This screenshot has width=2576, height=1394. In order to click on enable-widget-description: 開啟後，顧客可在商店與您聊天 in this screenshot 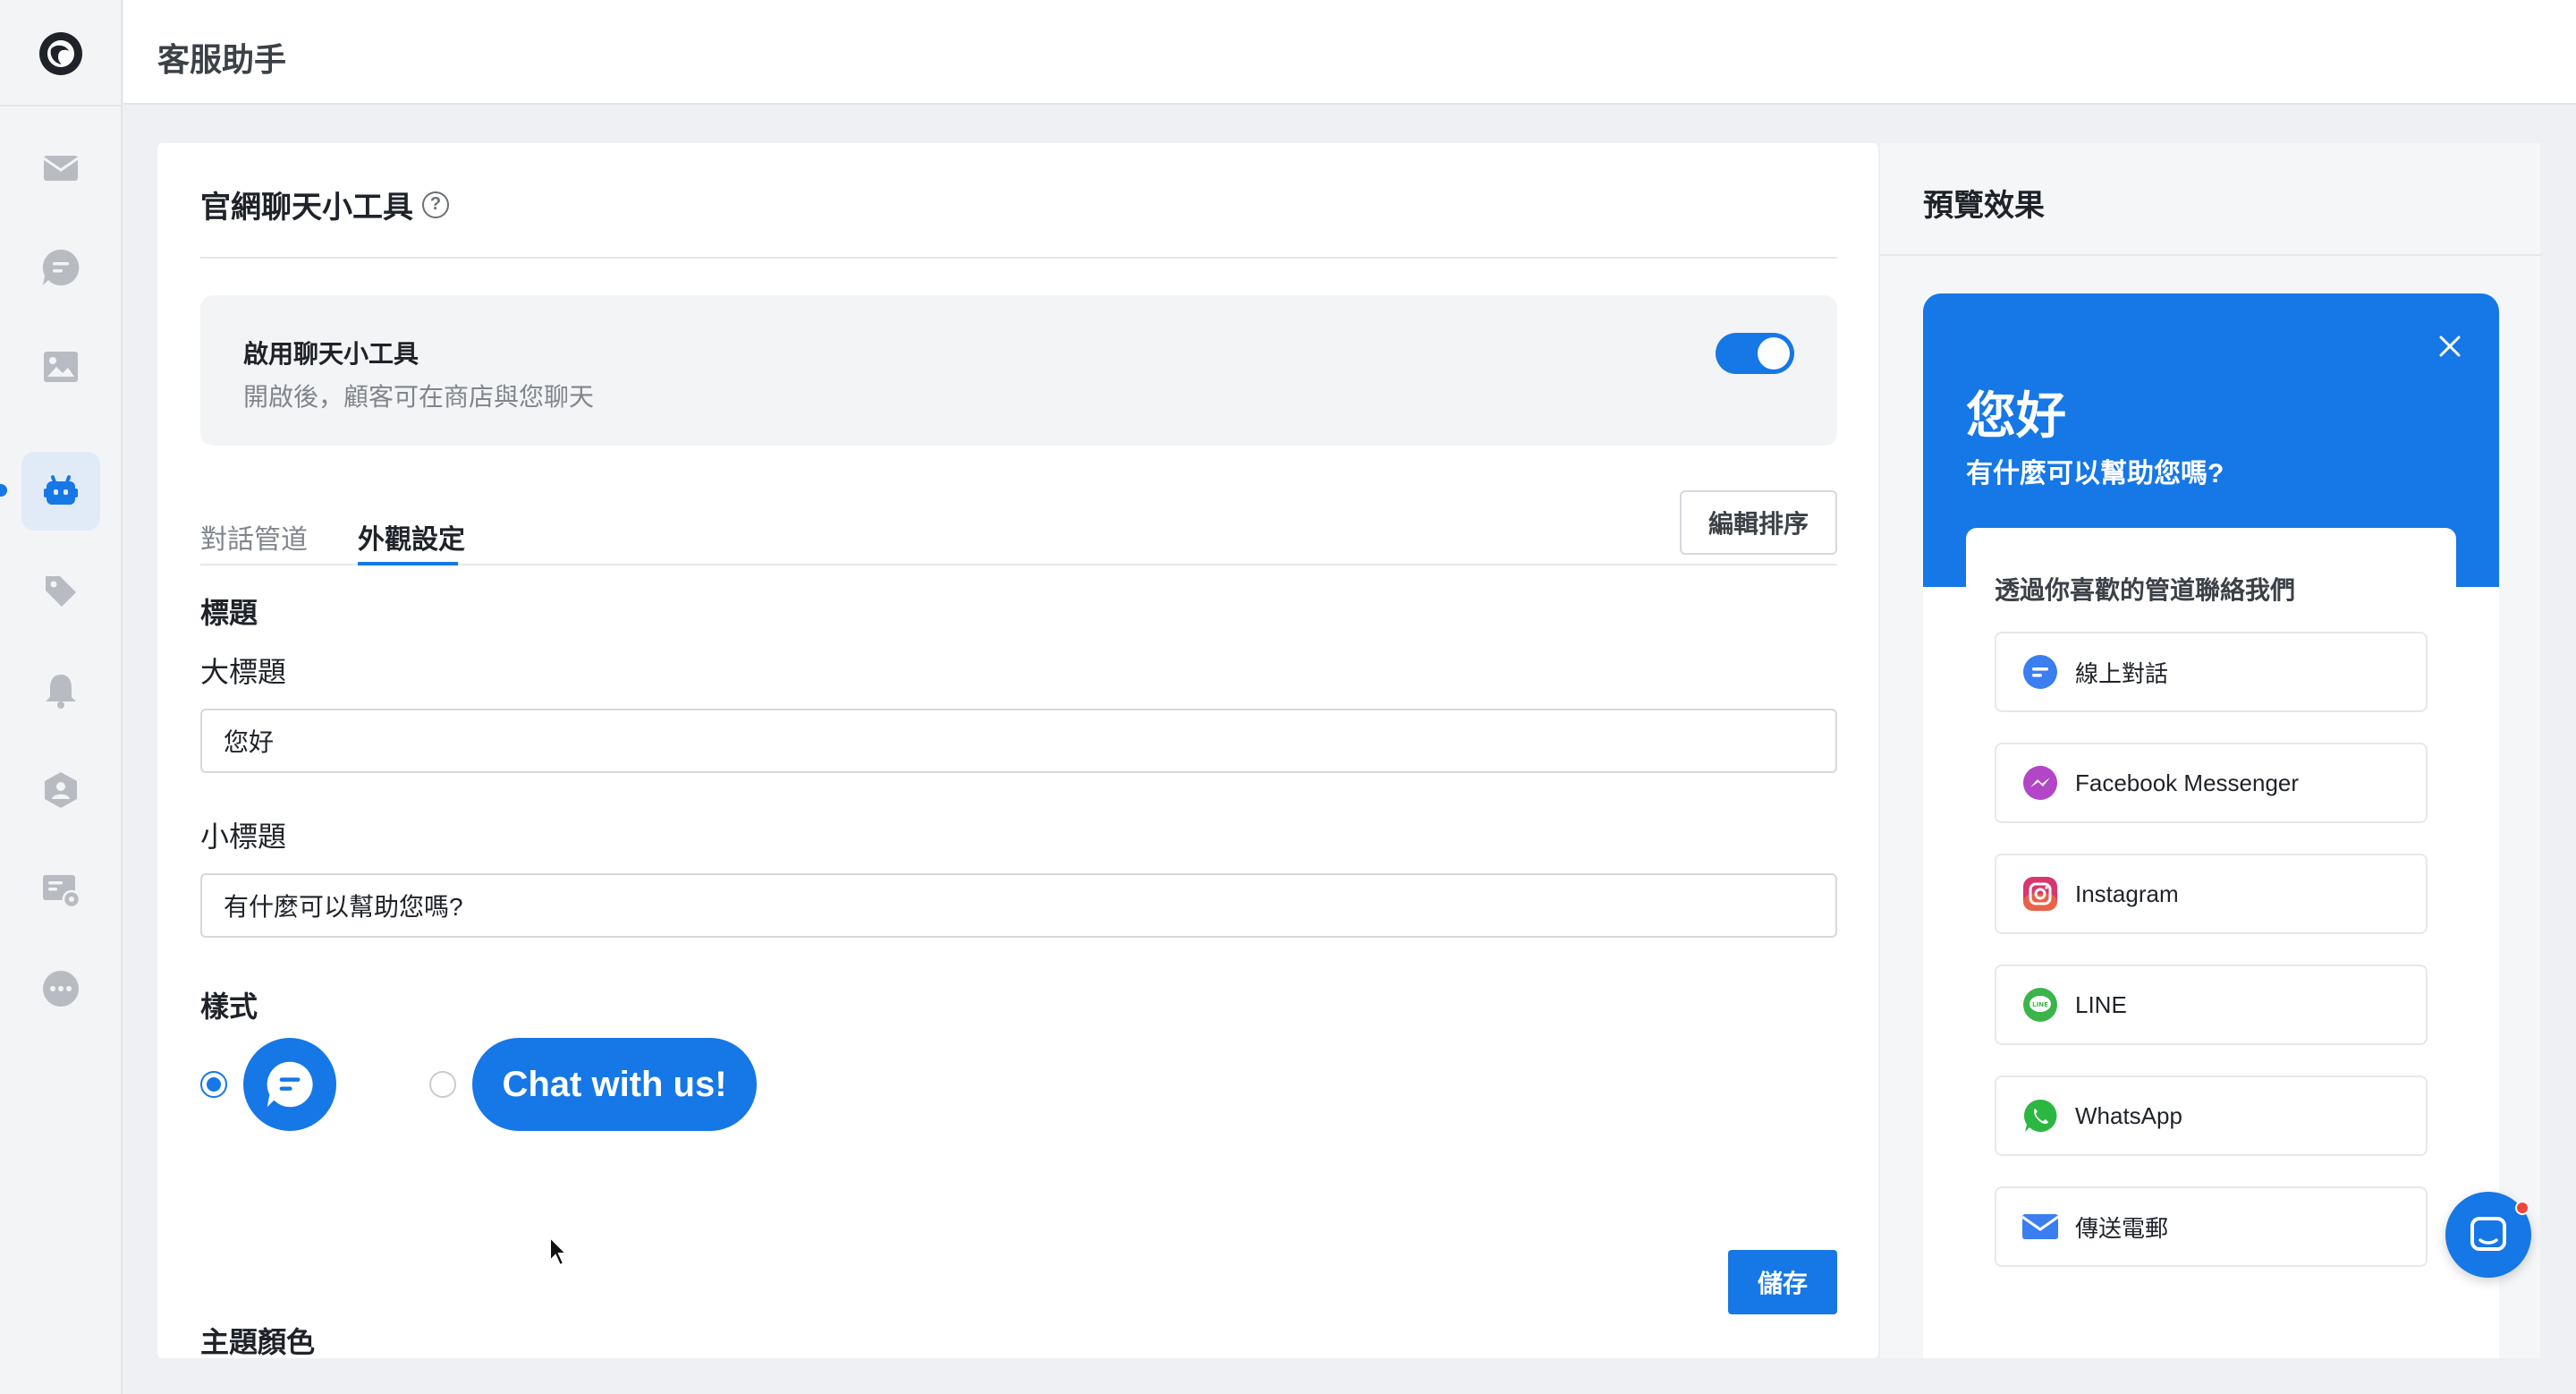, I will do `click(419, 397)`.